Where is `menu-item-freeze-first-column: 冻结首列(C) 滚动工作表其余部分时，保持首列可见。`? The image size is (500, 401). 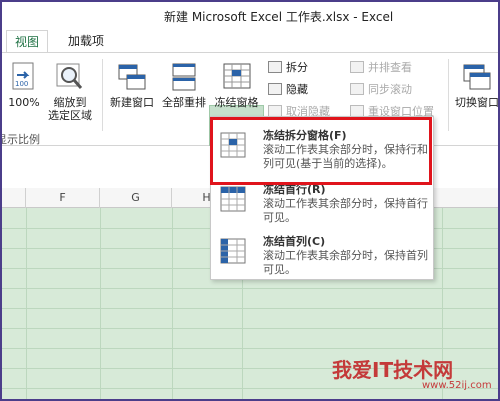 menu-item-freeze-first-column: 冻结首列(C) 滚动工作表其余部分时，保持首列可见。 is located at coordinates (322, 253).